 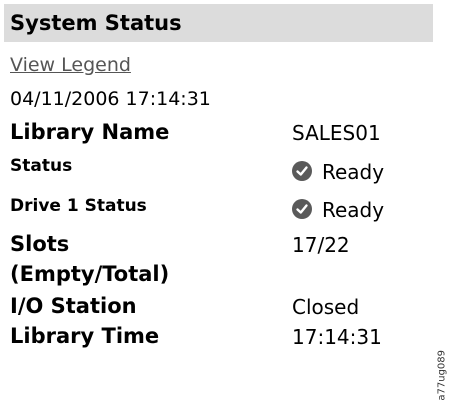 I want to click on drive1-status-value: Ready, so click(x=353, y=210).